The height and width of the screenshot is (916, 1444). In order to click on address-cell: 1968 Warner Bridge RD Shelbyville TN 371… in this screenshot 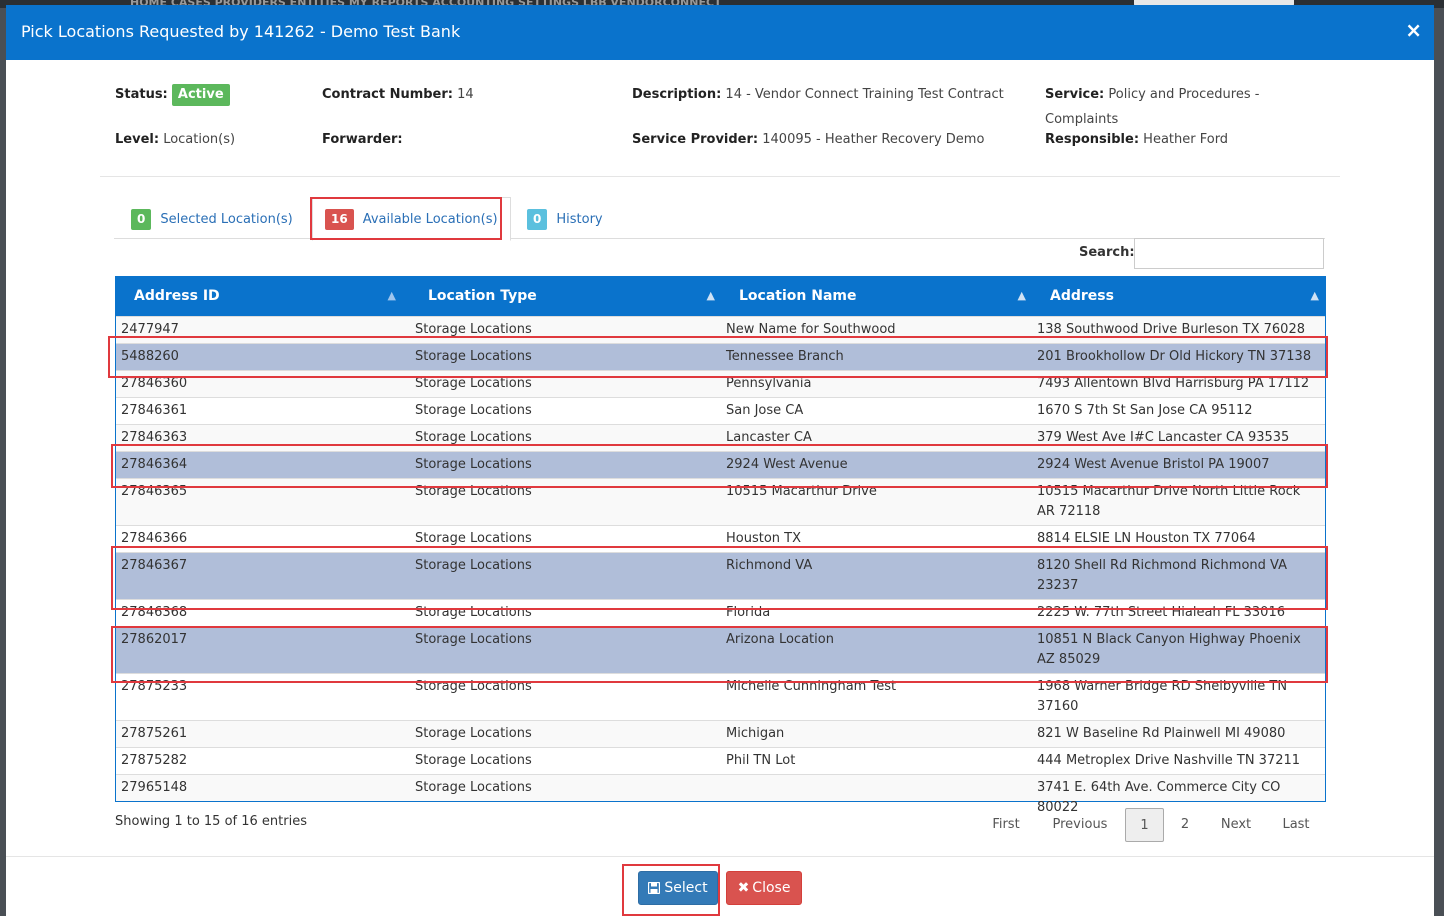, I will do `click(1162, 696)`.